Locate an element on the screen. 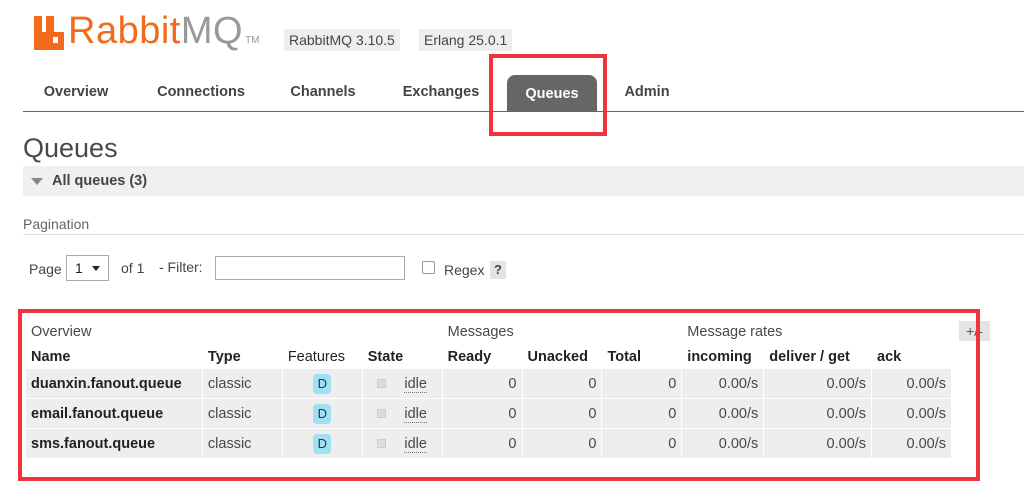 This screenshot has height=482, width=1024. table-group-header-row: Overview Messages Message rates is located at coordinates (488, 332).